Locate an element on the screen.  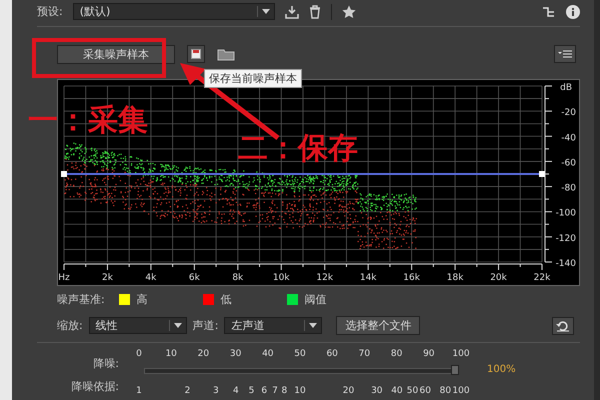
y-axis-label: -20 is located at coordinates (568, 113).